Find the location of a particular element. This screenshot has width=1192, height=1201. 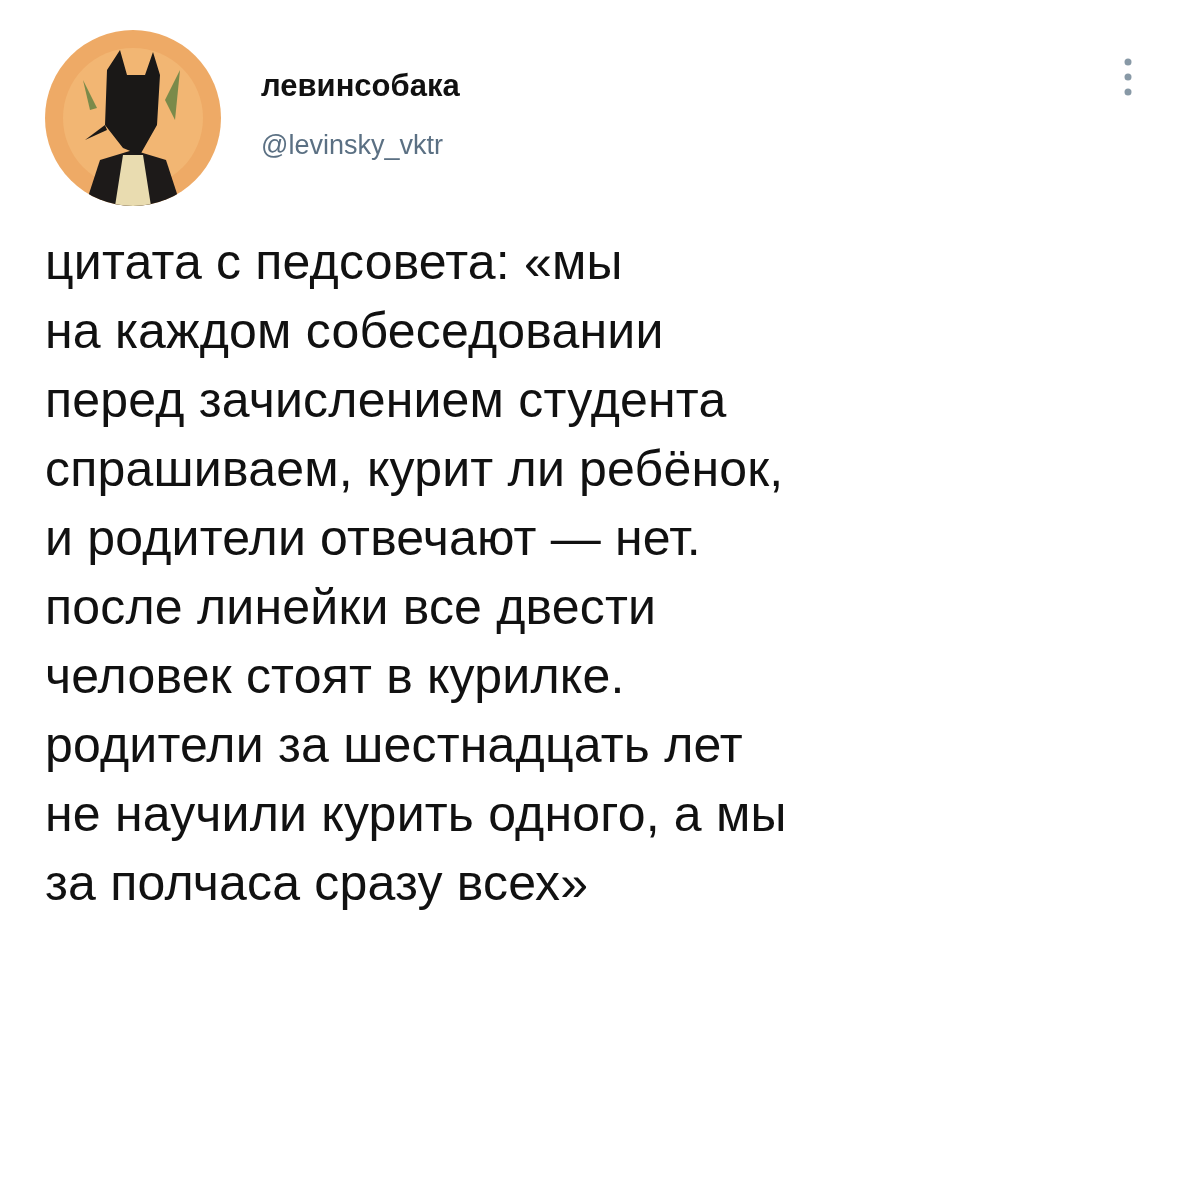

more-options-icon is located at coordinates (1128, 77).